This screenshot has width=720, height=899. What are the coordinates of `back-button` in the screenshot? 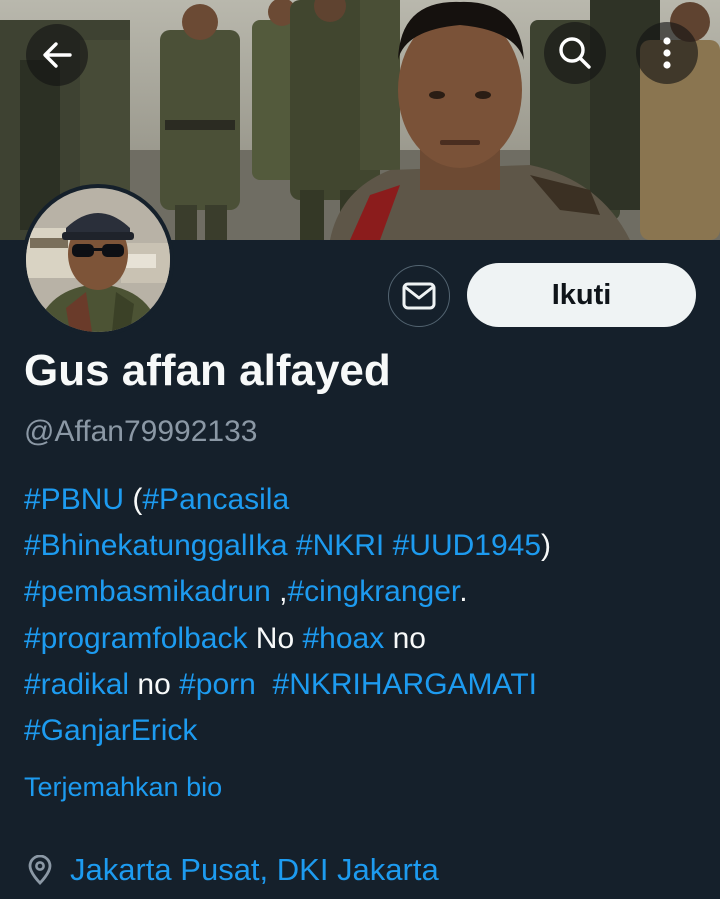 It's located at (57, 55).